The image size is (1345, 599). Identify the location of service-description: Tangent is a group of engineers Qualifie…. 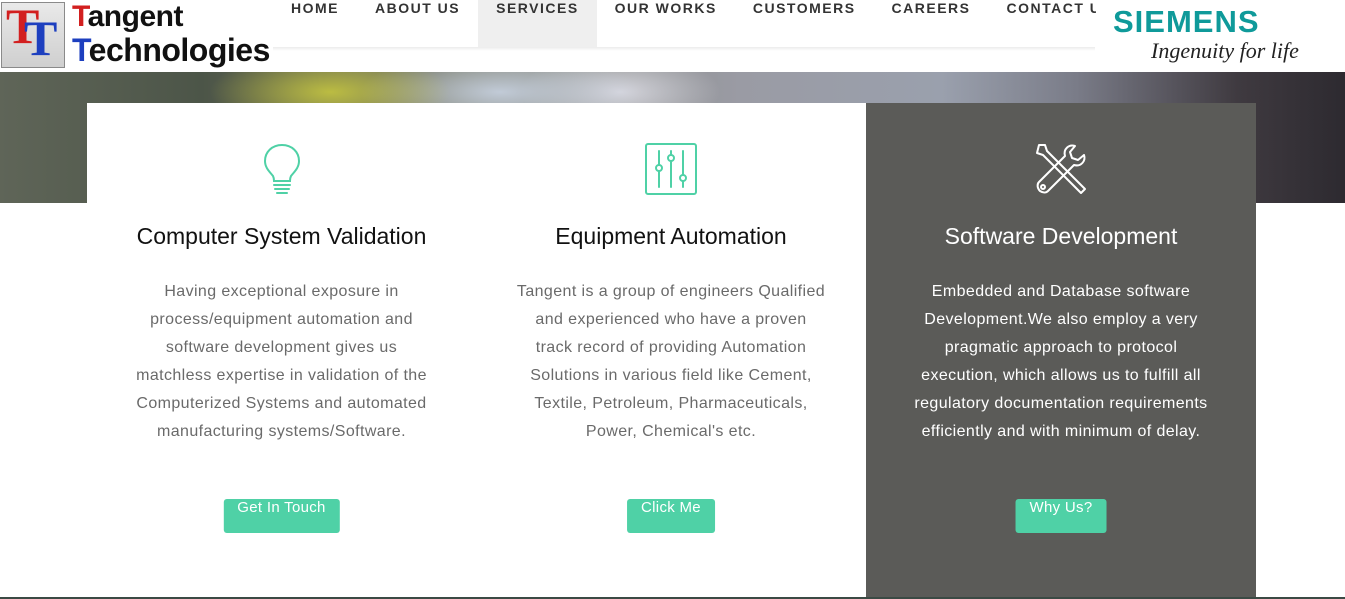
(671, 361).